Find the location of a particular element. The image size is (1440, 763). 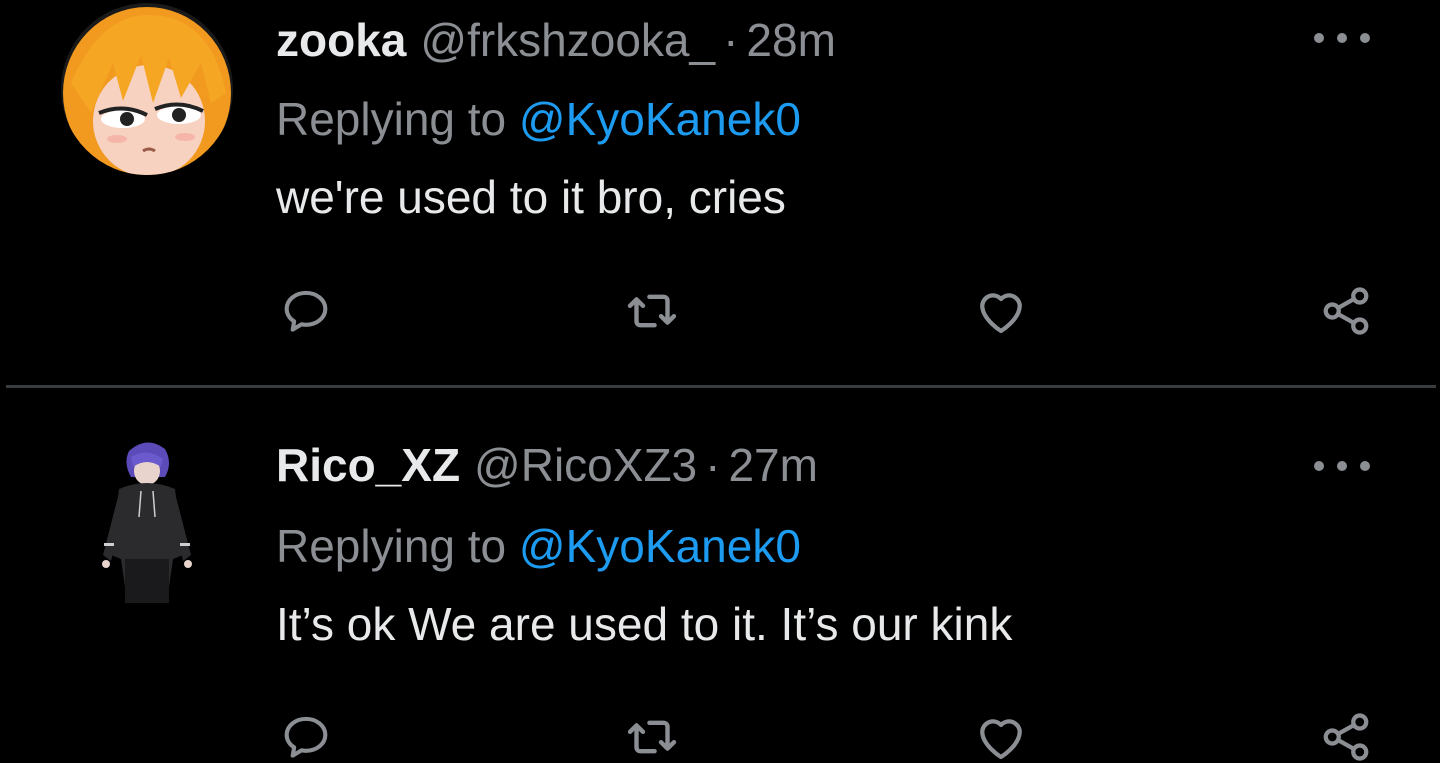

tweet-header: Rico_XZ @RicoXZ3 · 27m is located at coordinates (547, 465).